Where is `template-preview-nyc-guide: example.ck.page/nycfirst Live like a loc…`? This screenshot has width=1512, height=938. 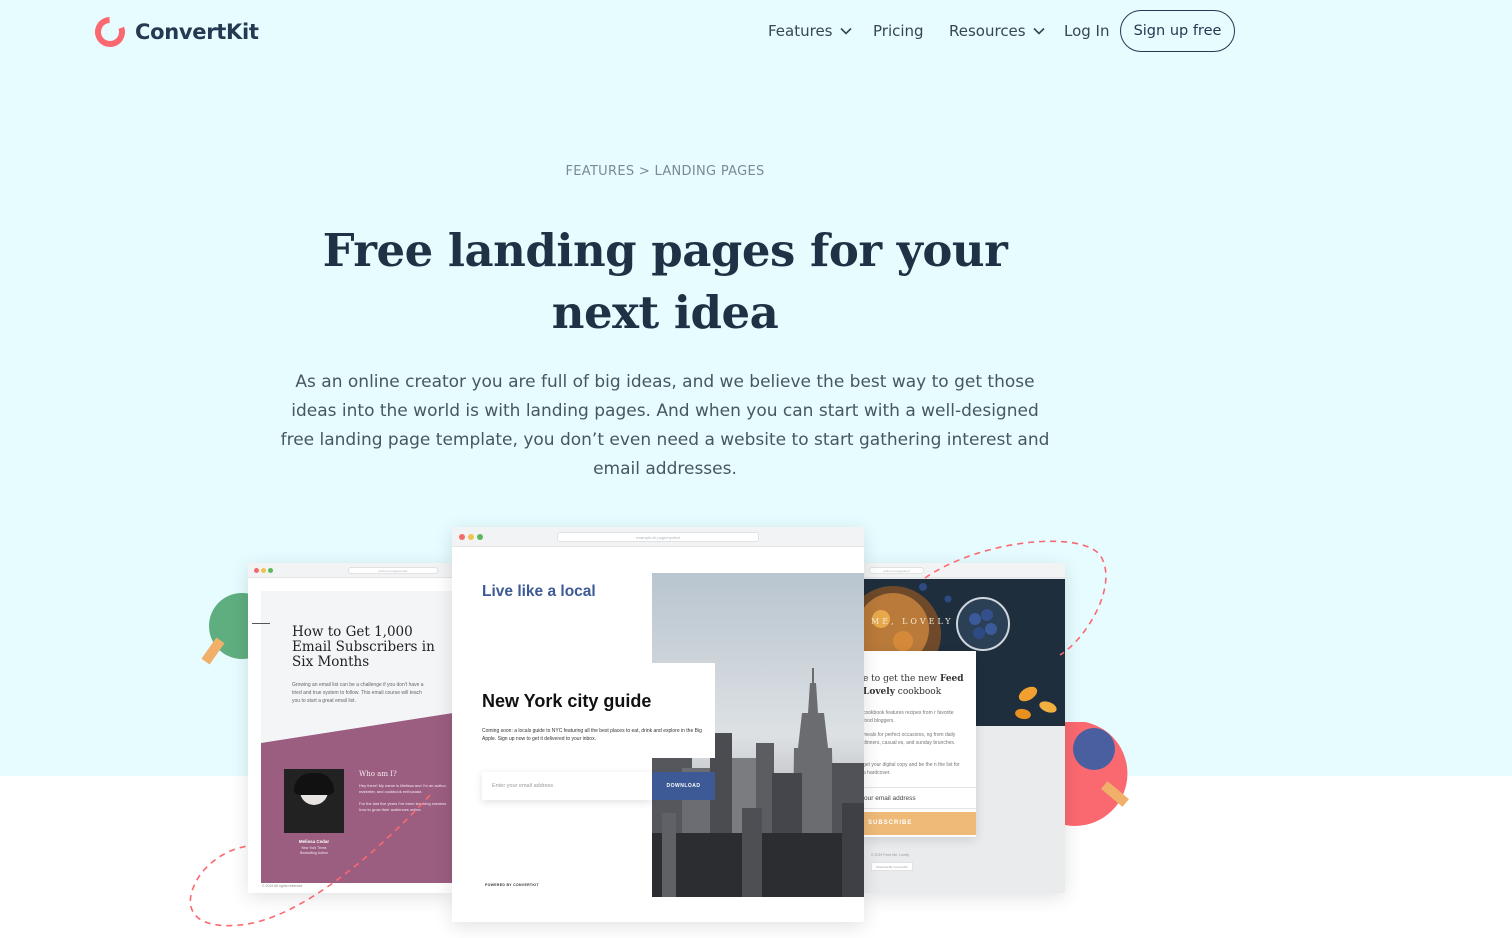
template-preview-nyc-guide: example.ck.page/nycfirst Live like a loc… is located at coordinates (658, 724).